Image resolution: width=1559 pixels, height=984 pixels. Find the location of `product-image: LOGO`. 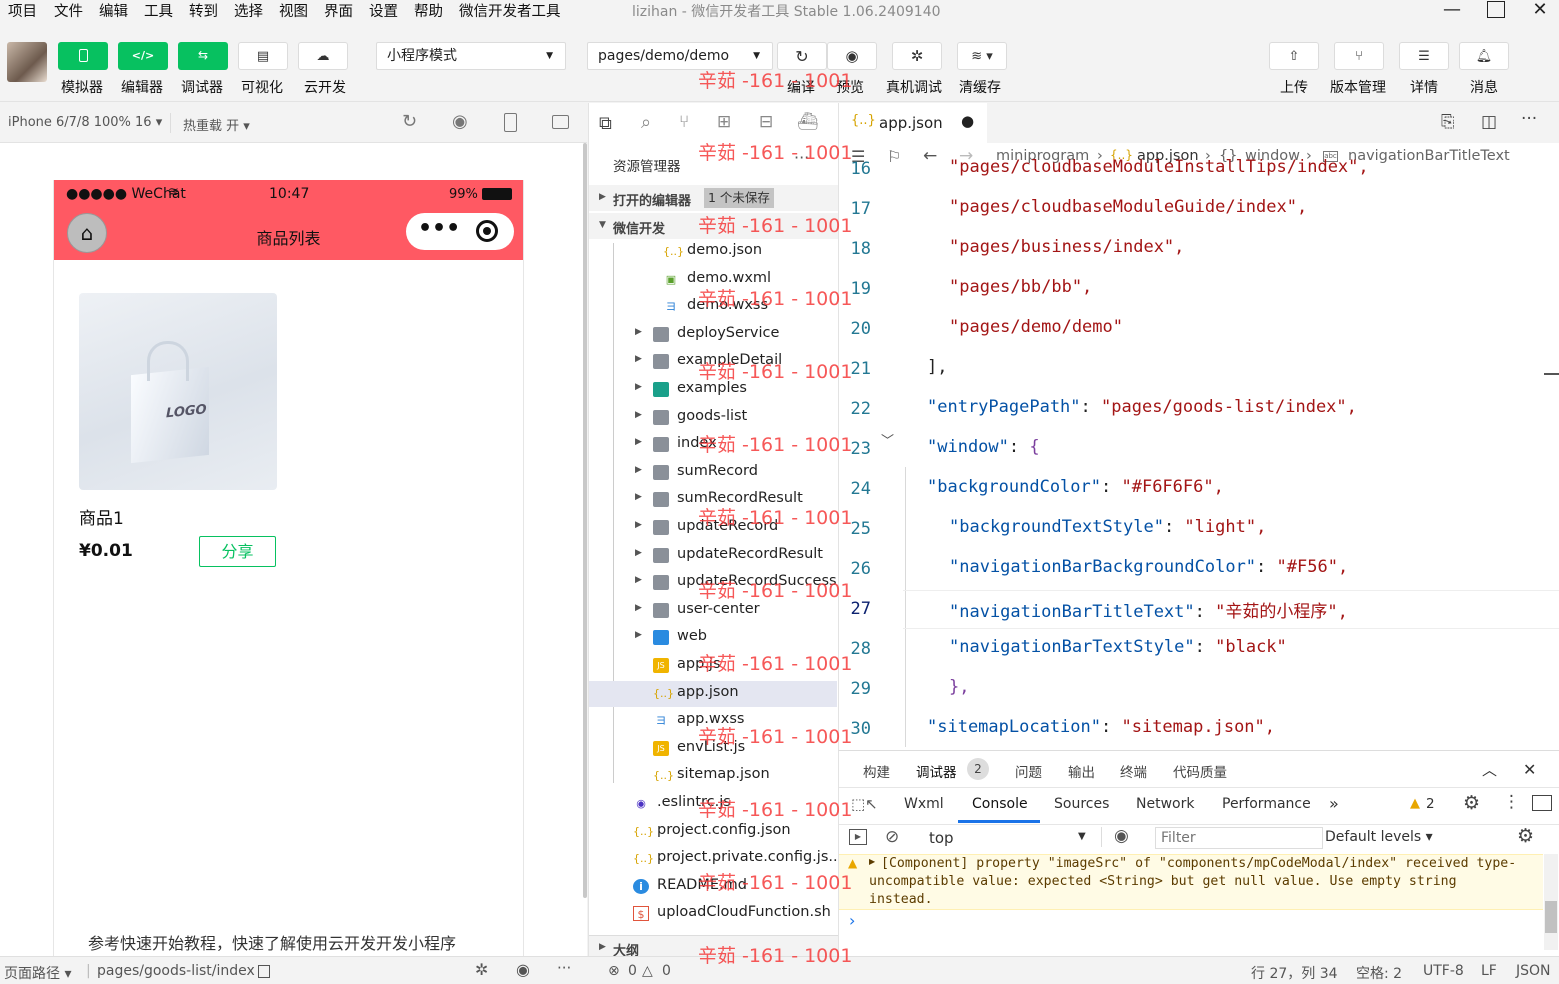

product-image: LOGO is located at coordinates (178, 391).